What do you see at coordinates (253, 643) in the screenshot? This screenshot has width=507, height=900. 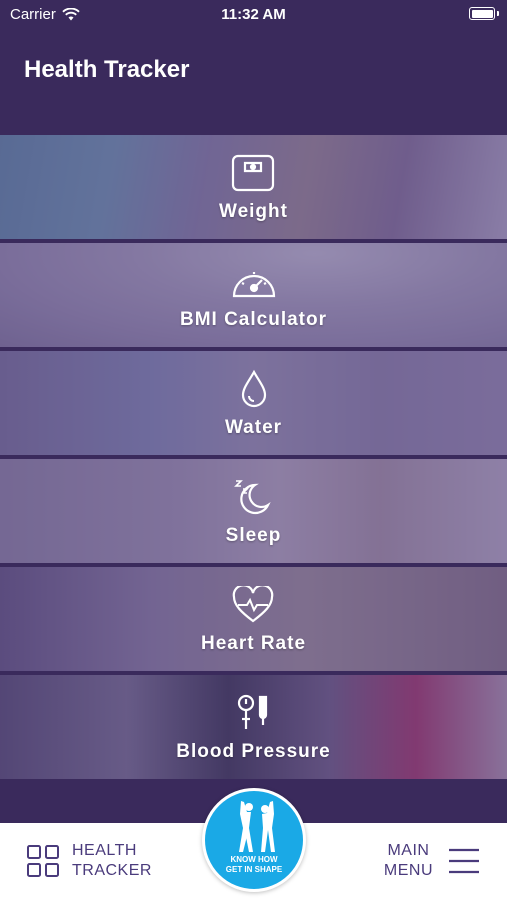 I see `tile-label-heart-rate: Heart Rate` at bounding box center [253, 643].